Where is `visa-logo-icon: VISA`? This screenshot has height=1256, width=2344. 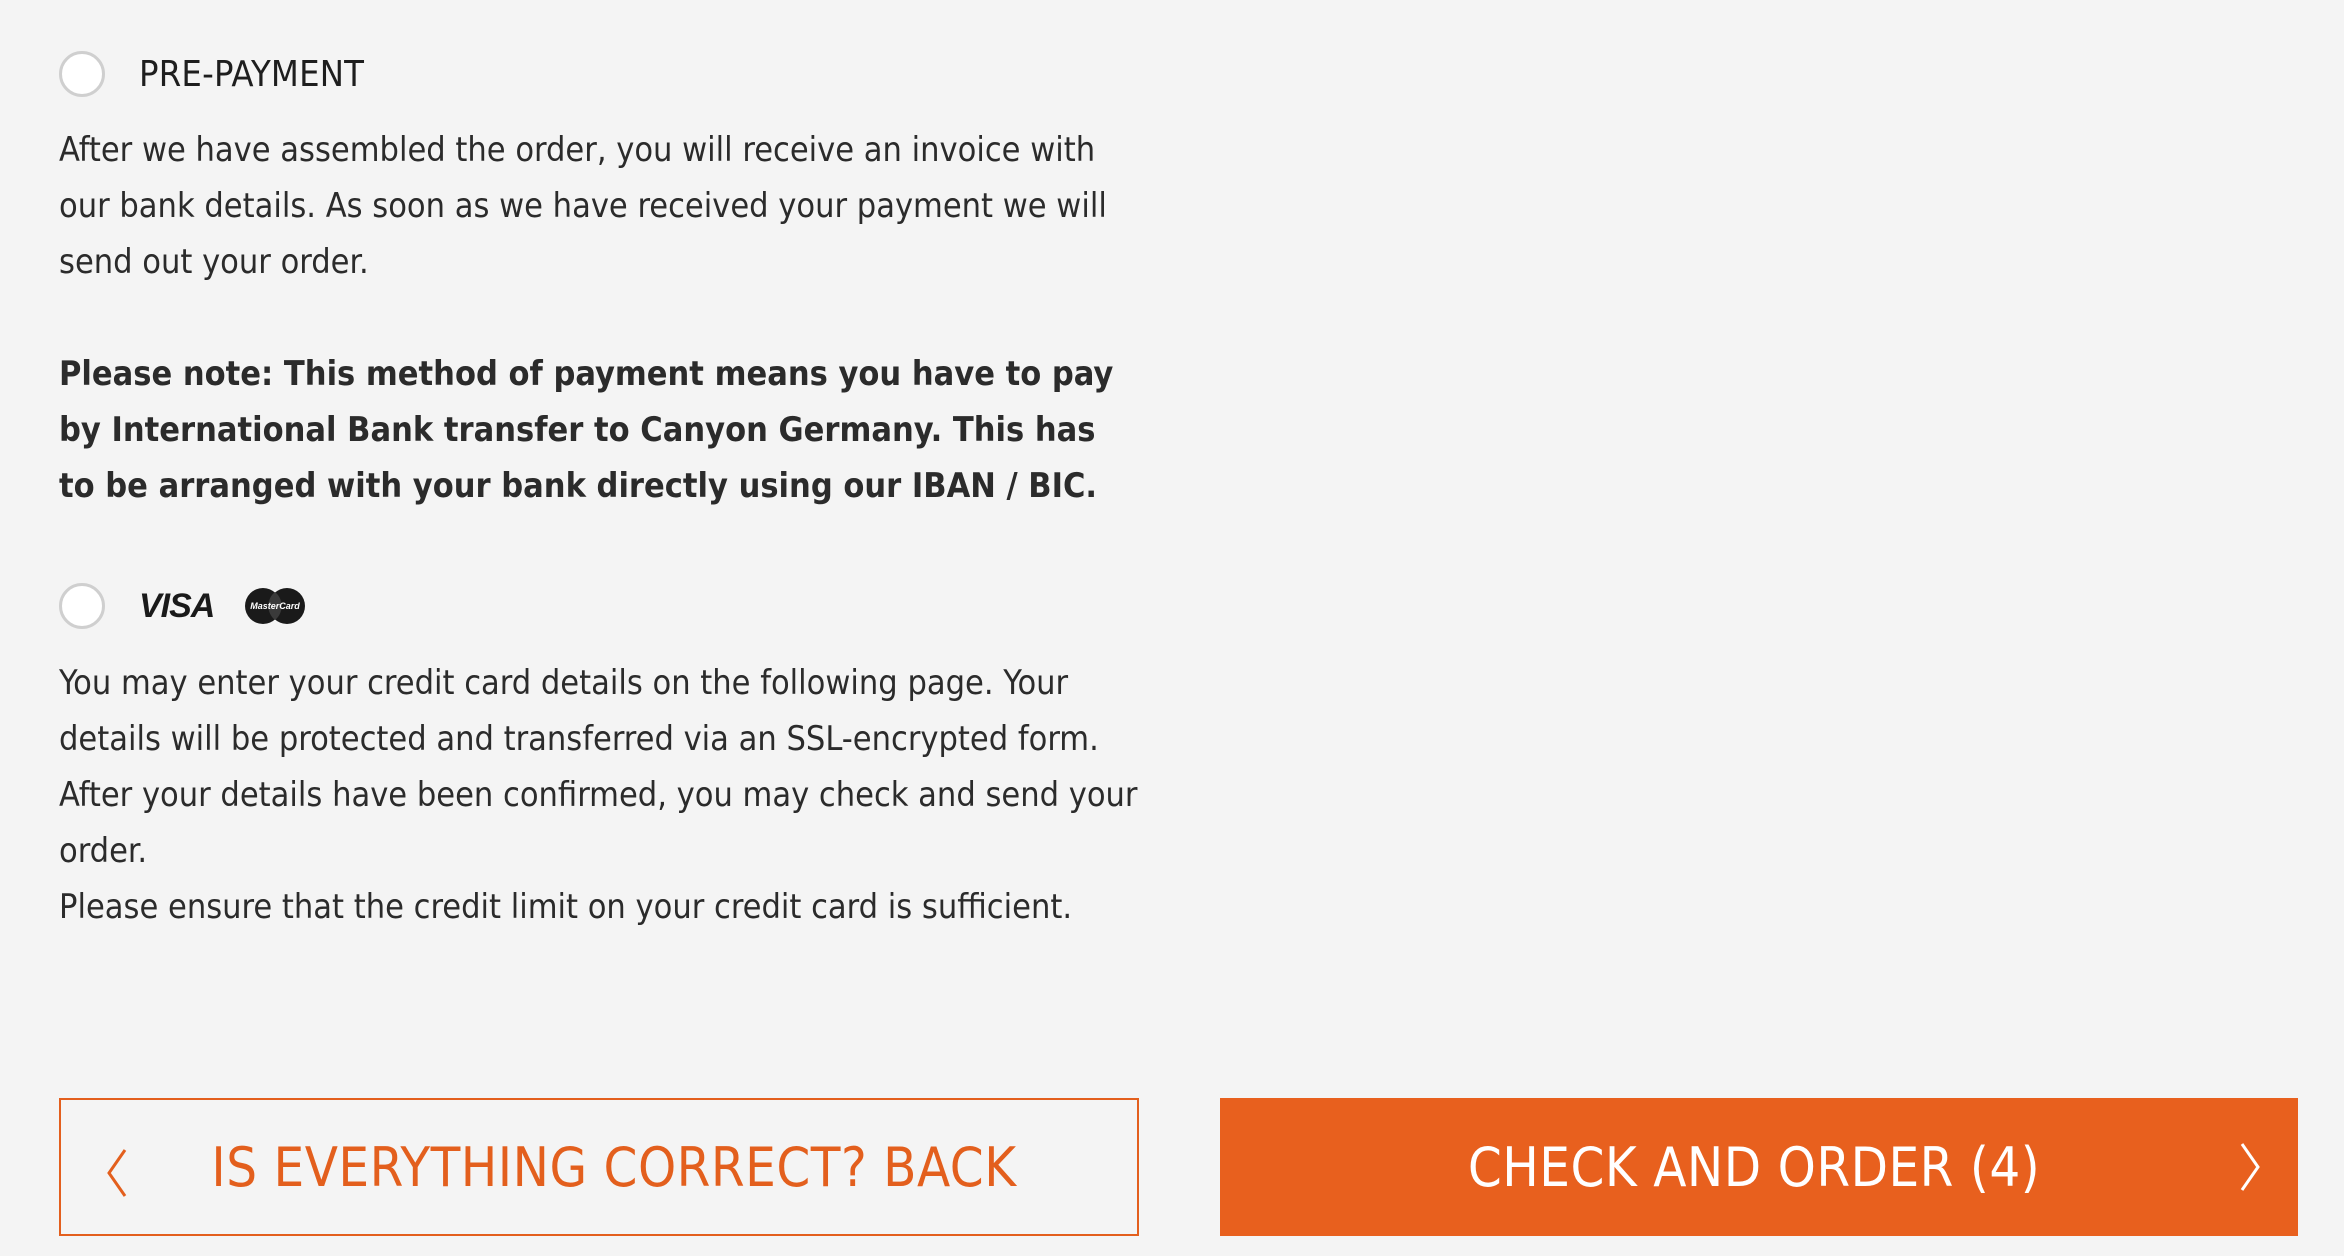
visa-logo-icon: VISA is located at coordinates (177, 605).